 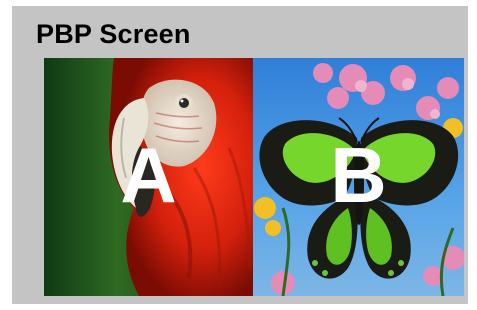 I want to click on window-b-label: B, so click(x=358, y=175).